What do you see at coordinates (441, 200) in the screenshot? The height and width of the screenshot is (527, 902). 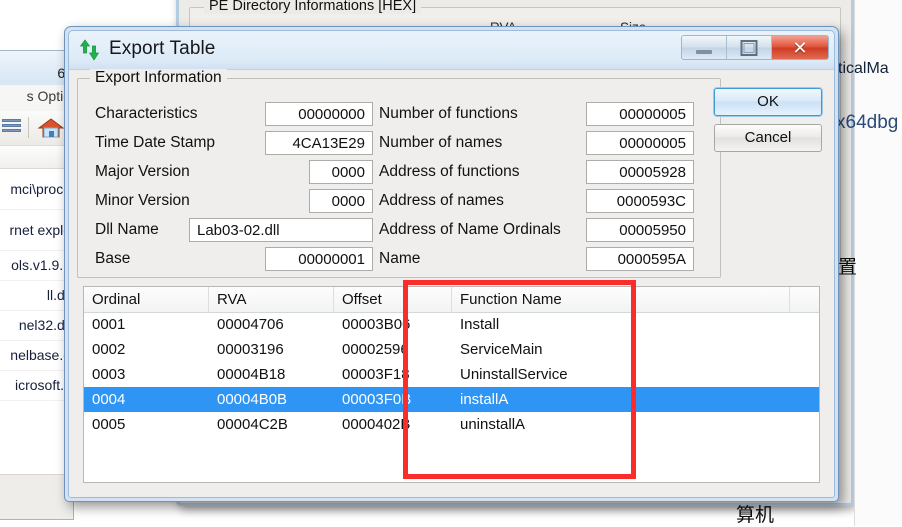 I see `label-address-of-names: Address of names` at bounding box center [441, 200].